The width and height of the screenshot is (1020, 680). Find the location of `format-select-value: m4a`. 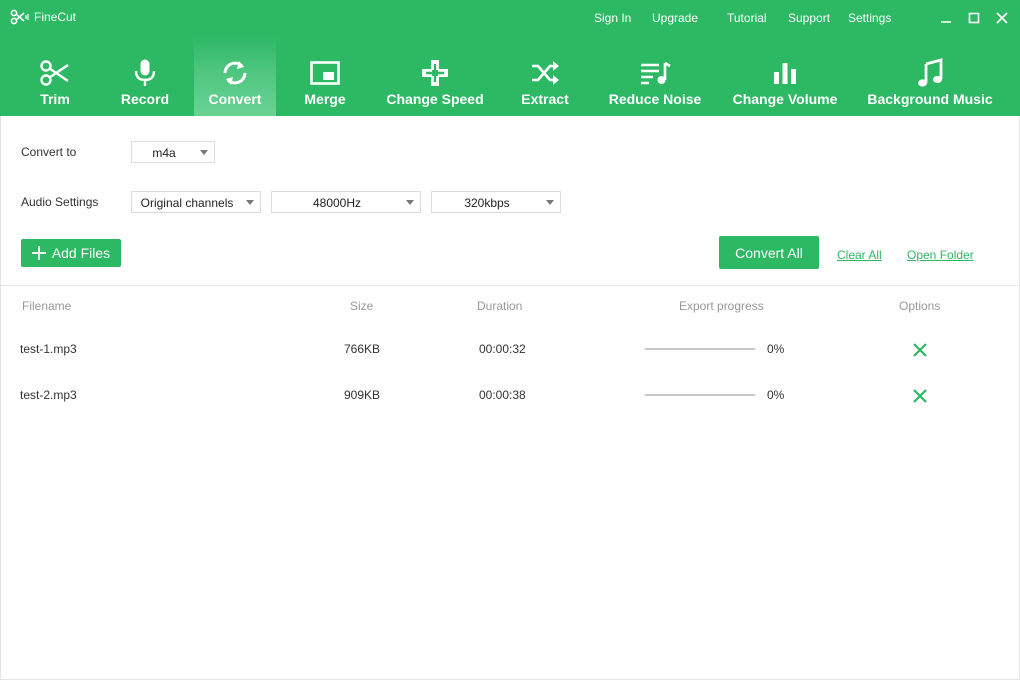

format-select-value: m4a is located at coordinates (164, 153).